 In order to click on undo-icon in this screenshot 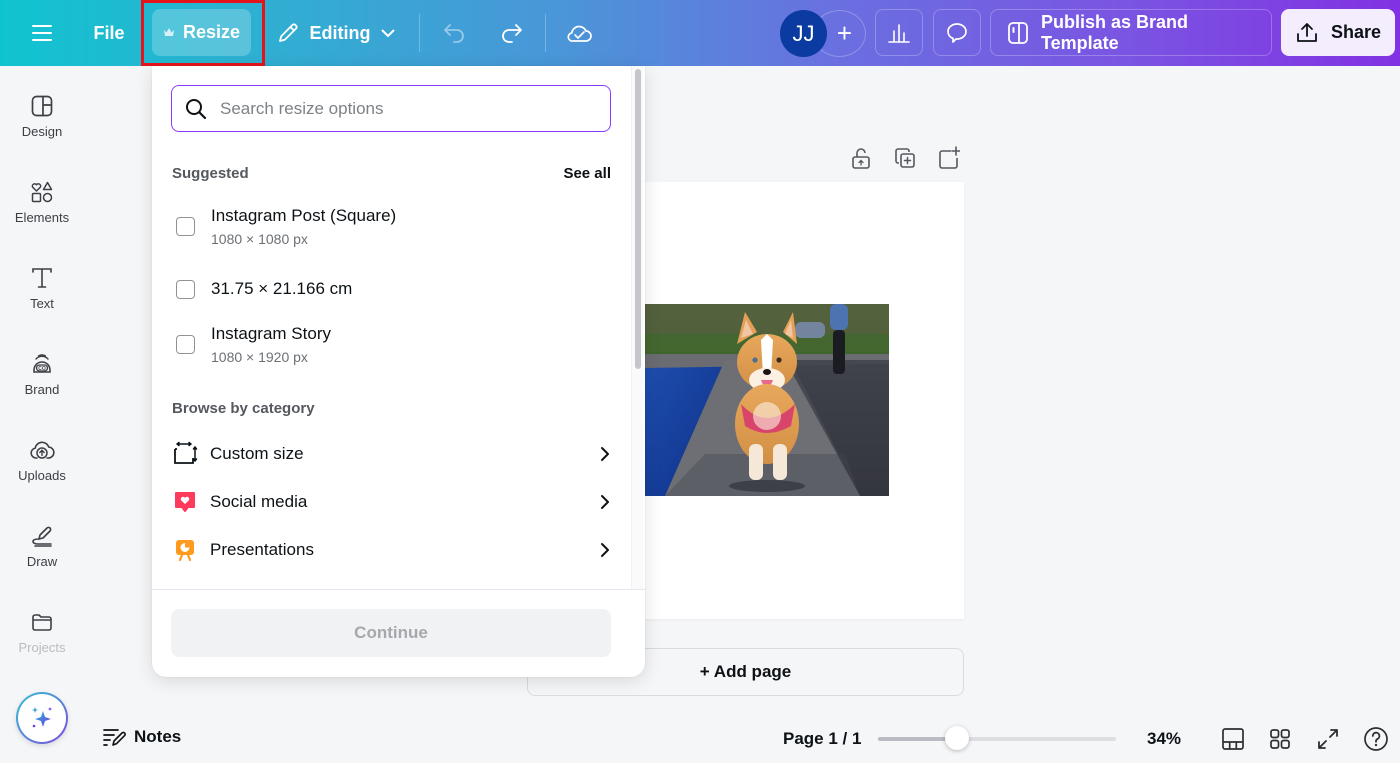, I will do `click(455, 33)`.